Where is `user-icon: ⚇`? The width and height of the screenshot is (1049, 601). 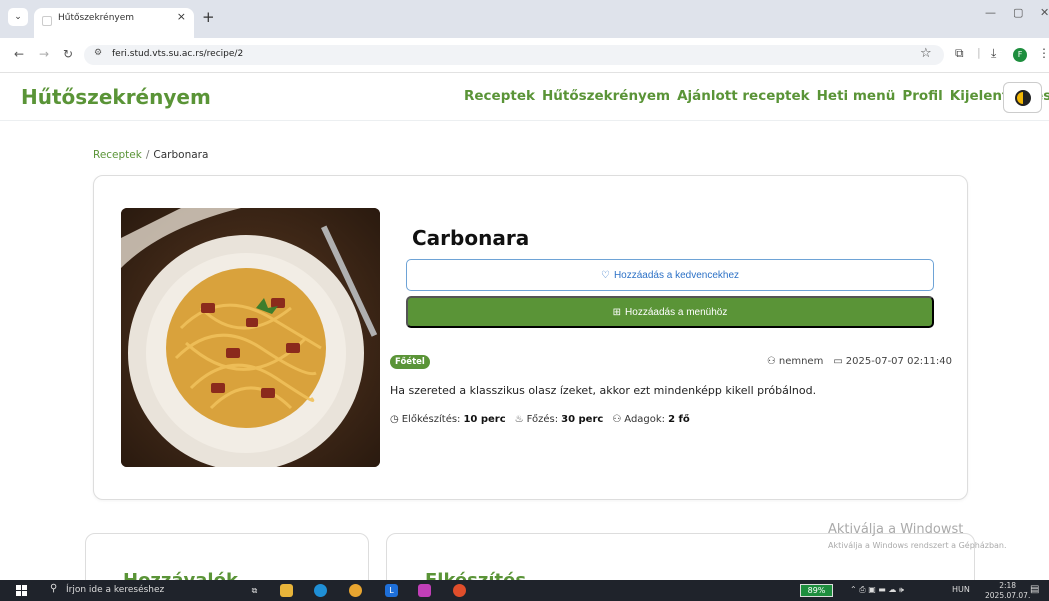
user-icon: ⚇ is located at coordinates (771, 361).